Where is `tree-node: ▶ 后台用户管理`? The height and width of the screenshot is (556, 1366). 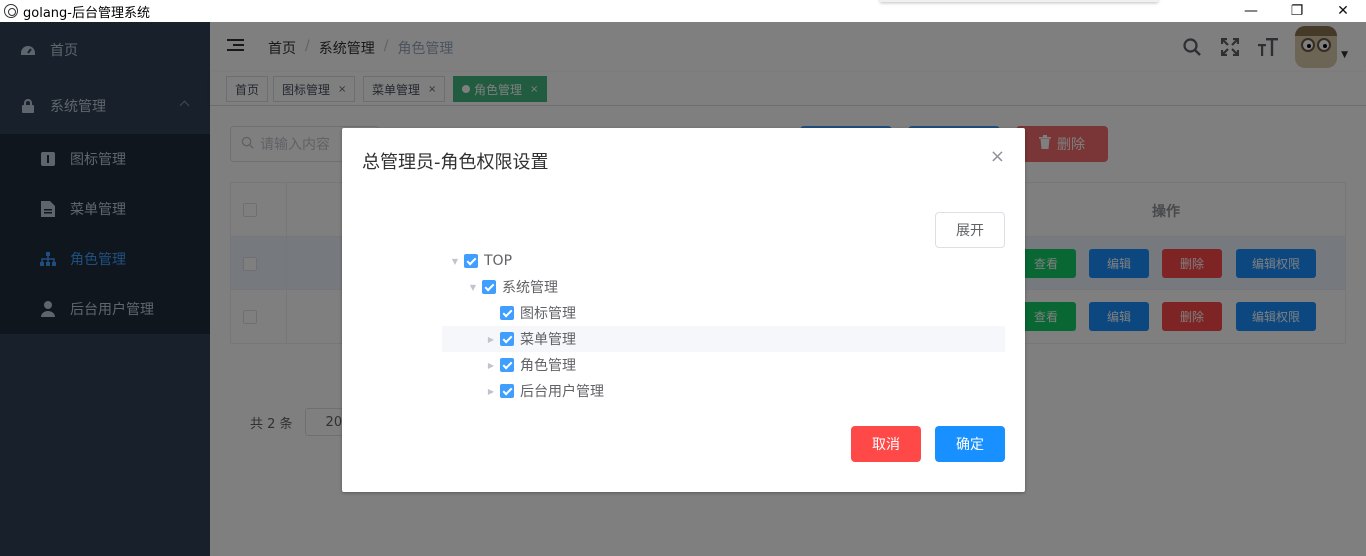 tree-node: ▶ 后台用户管理 is located at coordinates (723, 391).